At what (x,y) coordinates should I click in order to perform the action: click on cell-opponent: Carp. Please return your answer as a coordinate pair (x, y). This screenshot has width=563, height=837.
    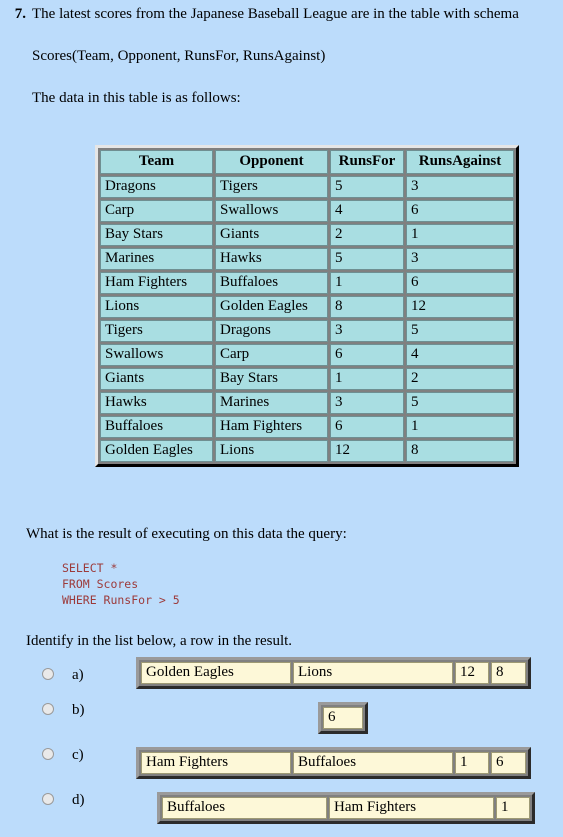
    Looking at the image, I should click on (271, 355).